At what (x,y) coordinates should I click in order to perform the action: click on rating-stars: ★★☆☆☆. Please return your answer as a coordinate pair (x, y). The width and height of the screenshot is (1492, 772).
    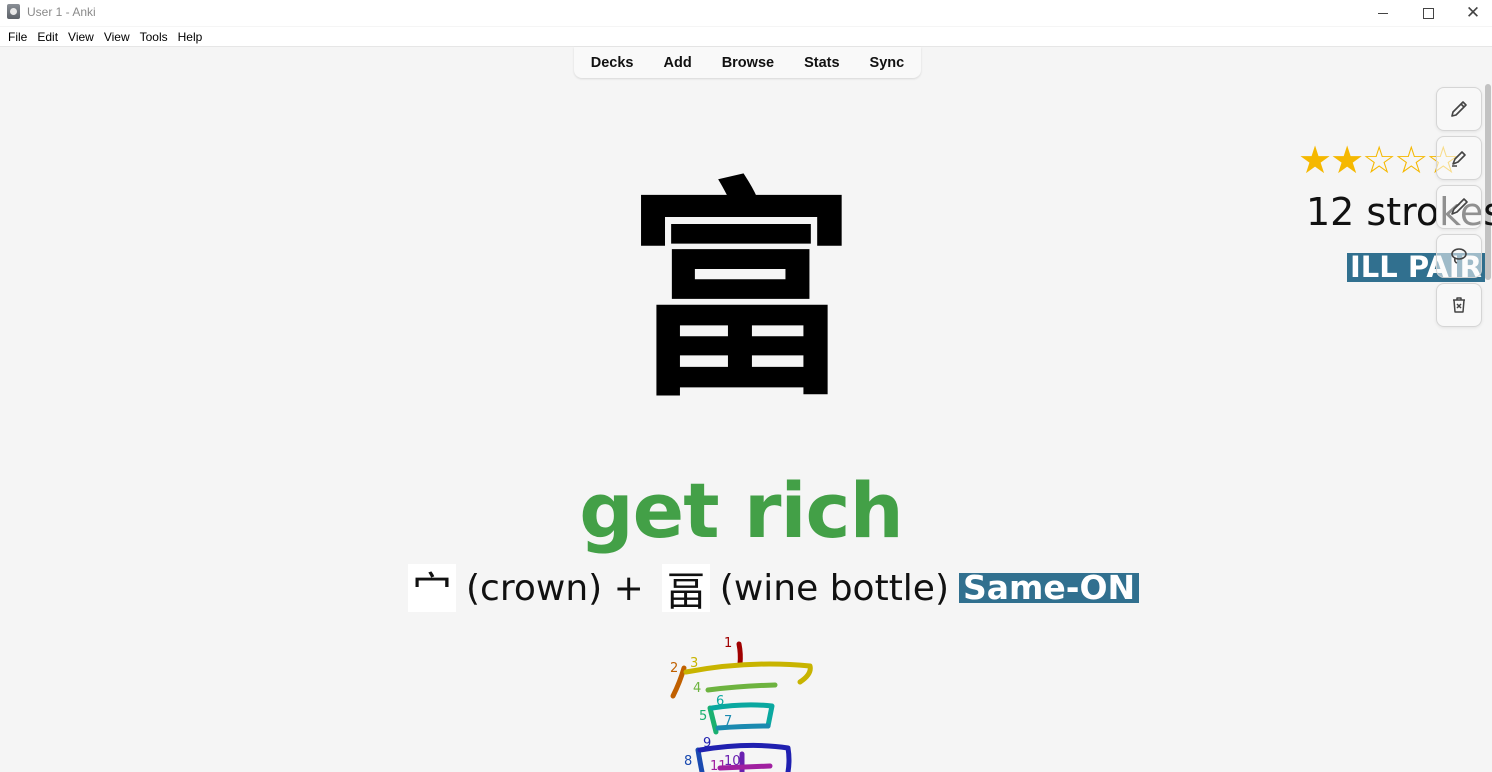
    Looking at the image, I should click on (1379, 160).